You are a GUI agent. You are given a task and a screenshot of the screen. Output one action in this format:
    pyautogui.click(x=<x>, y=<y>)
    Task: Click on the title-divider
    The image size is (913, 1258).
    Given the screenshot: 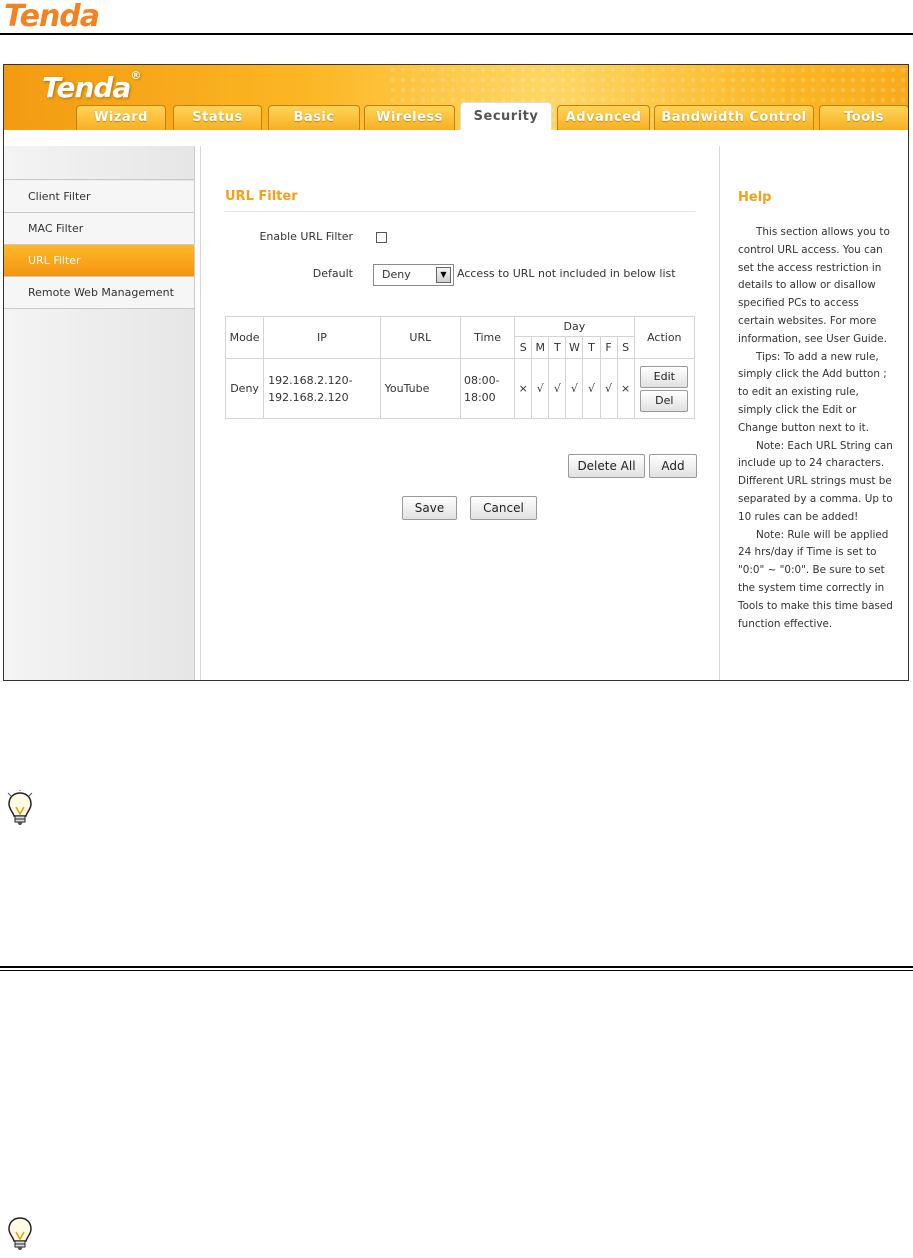 What is the action you would take?
    pyautogui.click(x=460, y=211)
    